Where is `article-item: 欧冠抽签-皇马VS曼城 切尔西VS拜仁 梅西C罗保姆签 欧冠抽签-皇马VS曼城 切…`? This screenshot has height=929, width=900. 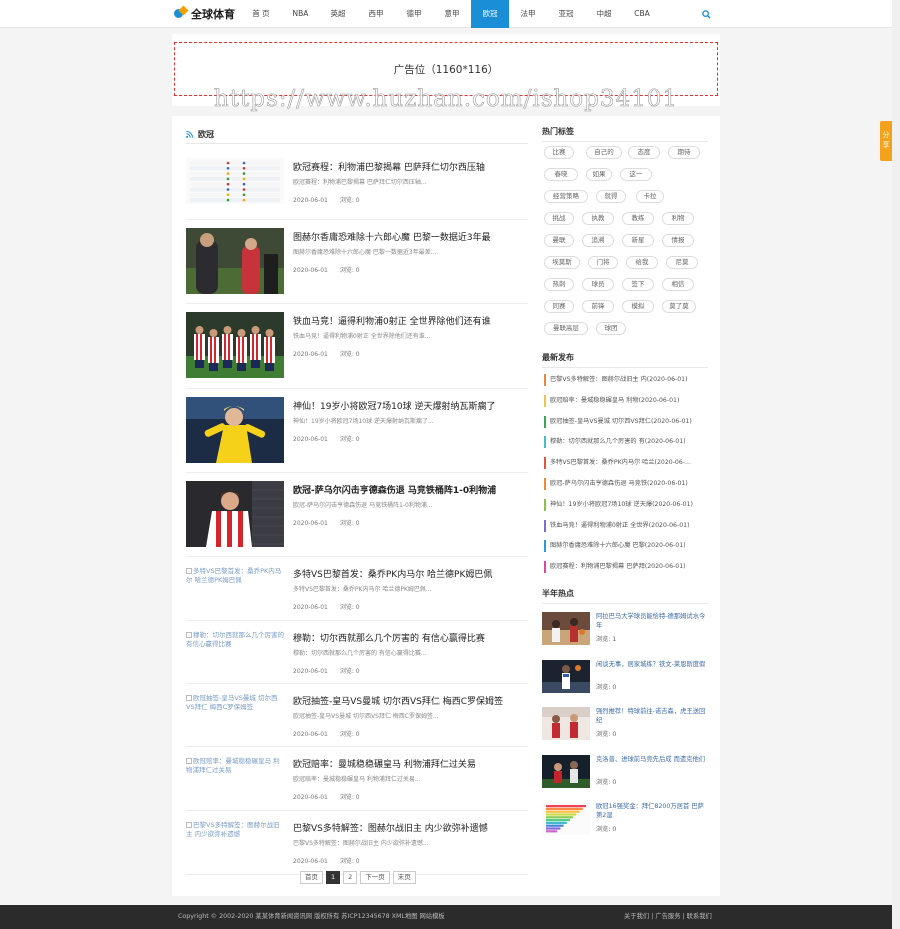 article-item: 欧冠抽签-皇马VS曼城 切尔西VS拜仁 梅西C罗保姆签 欧冠抽签-皇马VS曼城 切… is located at coordinates (357, 715).